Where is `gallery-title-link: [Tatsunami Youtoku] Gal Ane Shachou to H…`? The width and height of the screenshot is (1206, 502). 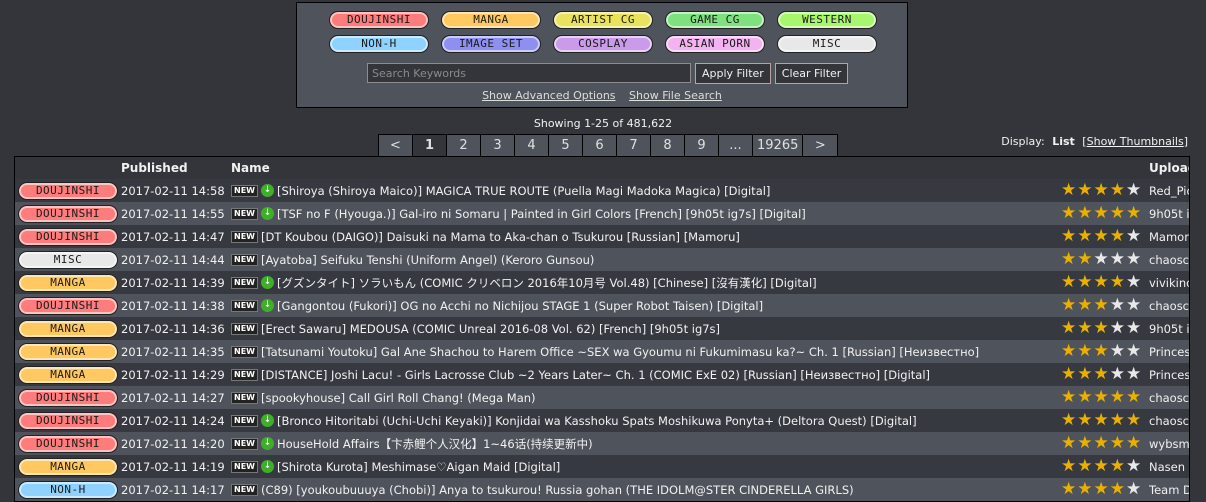 gallery-title-link: [Tatsunami Youtoku] Gal Ane Shachou to H… is located at coordinates (620, 352).